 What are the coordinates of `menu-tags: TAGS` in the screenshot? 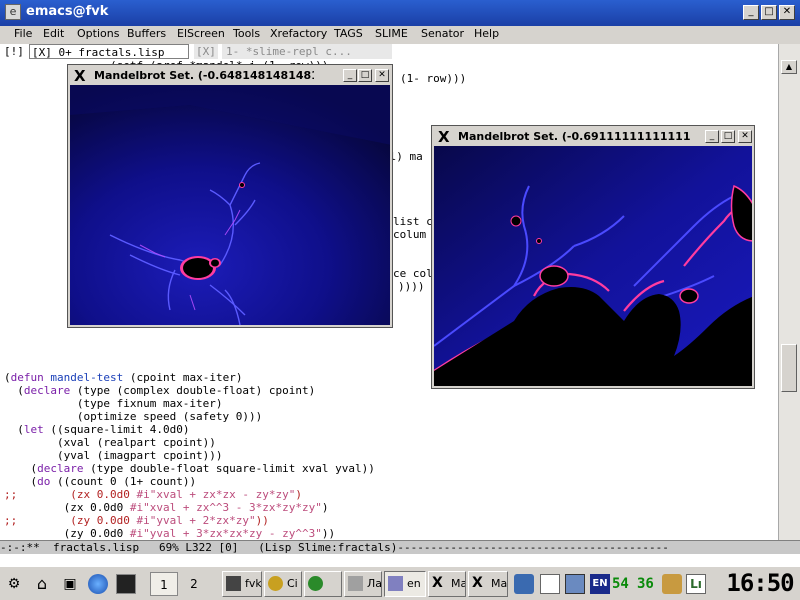 It's located at (348, 33).